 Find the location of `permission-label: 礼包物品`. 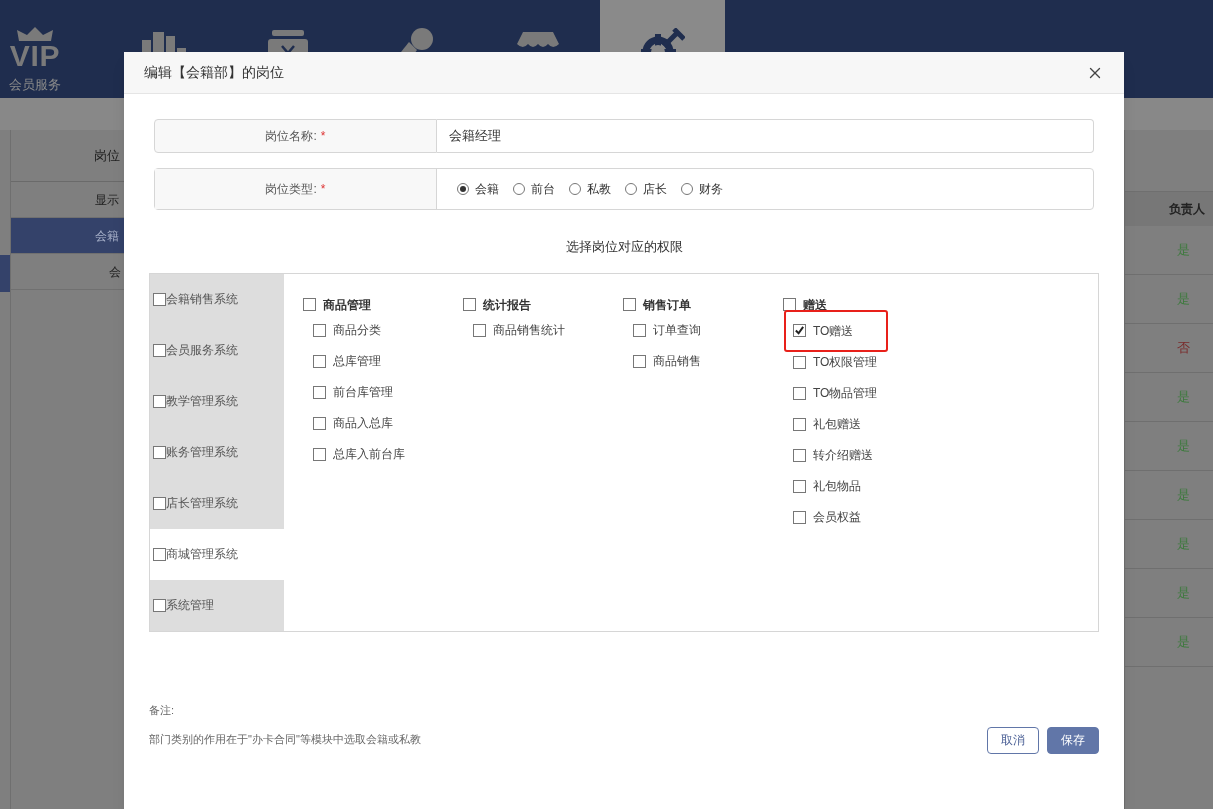

permission-label: 礼包物品 is located at coordinates (837, 486).